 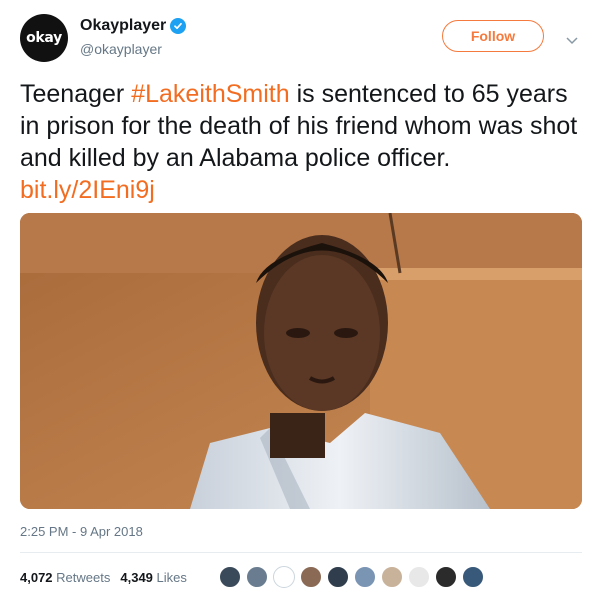 What do you see at coordinates (76, 94) in the screenshot?
I see `tweet-text-part: Teenager` at bounding box center [76, 94].